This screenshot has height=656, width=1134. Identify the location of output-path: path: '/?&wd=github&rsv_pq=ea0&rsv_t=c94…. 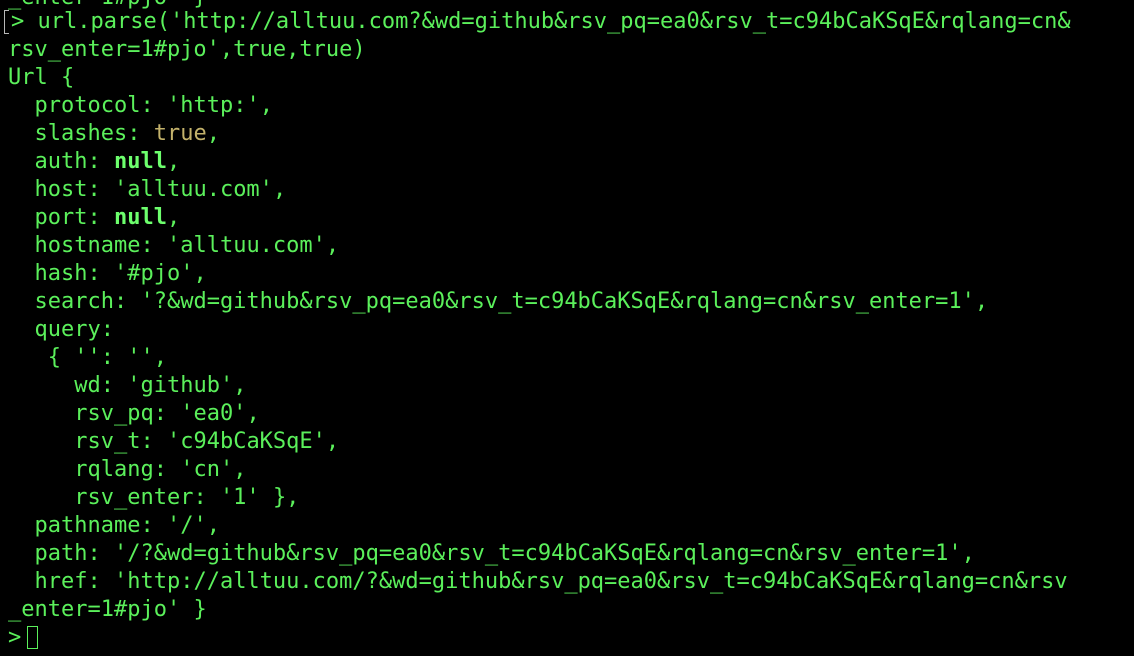
(504, 553).